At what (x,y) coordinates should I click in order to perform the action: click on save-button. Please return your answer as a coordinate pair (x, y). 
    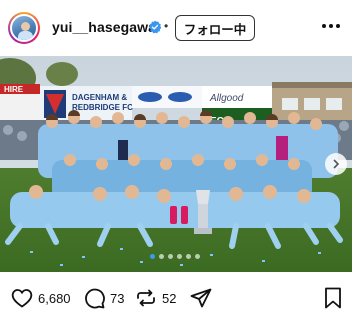
    Looking at the image, I should click on (333, 300).